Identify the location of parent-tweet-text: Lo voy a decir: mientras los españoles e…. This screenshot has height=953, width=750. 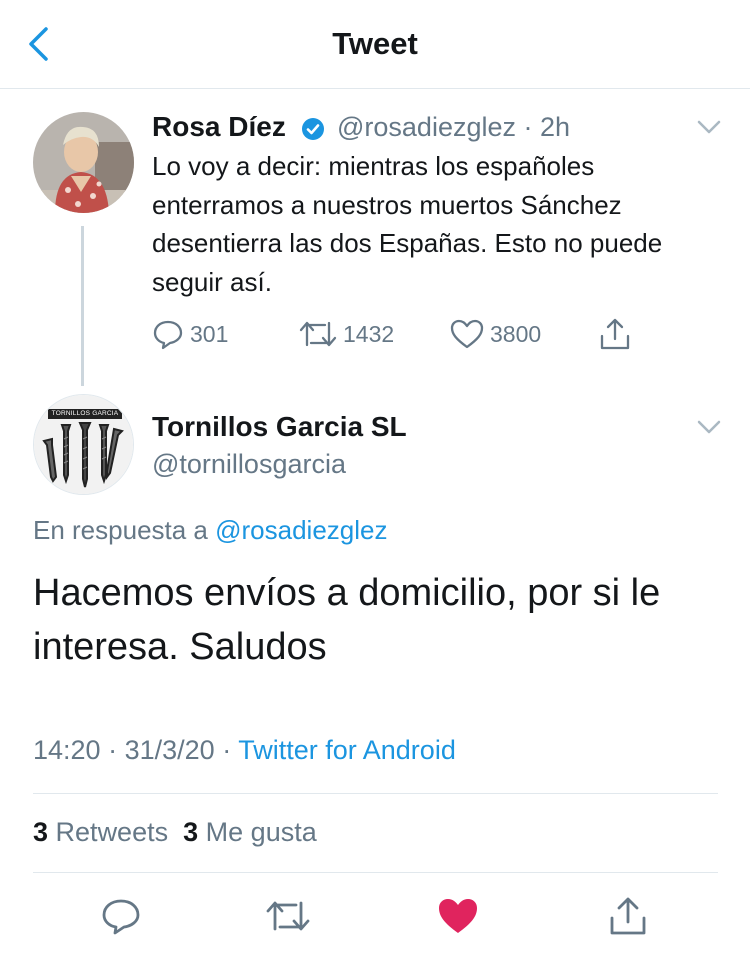
(407, 224).